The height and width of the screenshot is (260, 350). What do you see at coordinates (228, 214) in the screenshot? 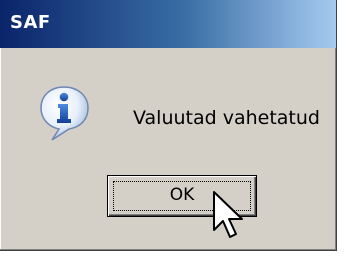
I see `mouse-pointer-icon` at bounding box center [228, 214].